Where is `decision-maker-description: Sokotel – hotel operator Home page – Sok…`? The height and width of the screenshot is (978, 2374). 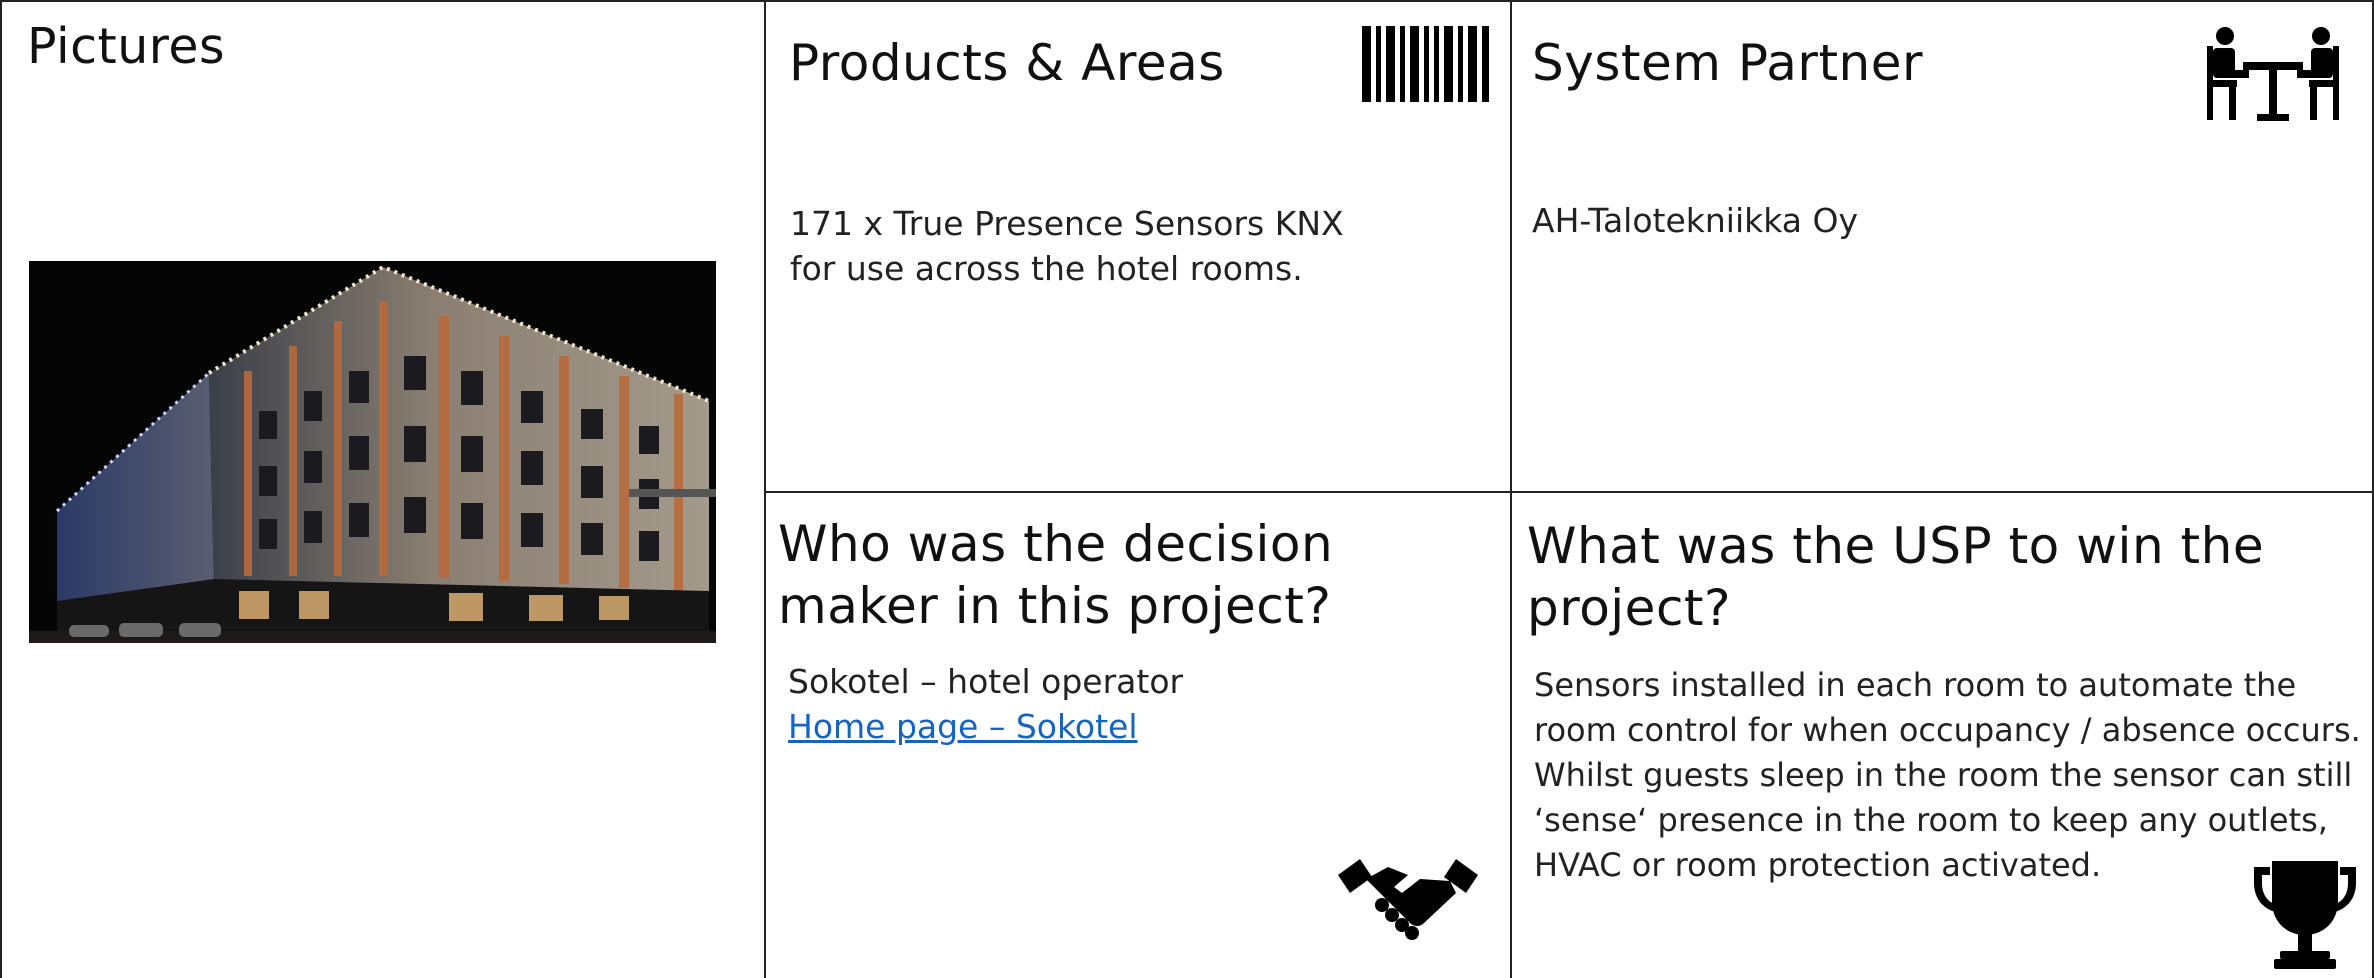
decision-maker-description: Sokotel – hotel operator Home page – Sok… is located at coordinates (985, 704).